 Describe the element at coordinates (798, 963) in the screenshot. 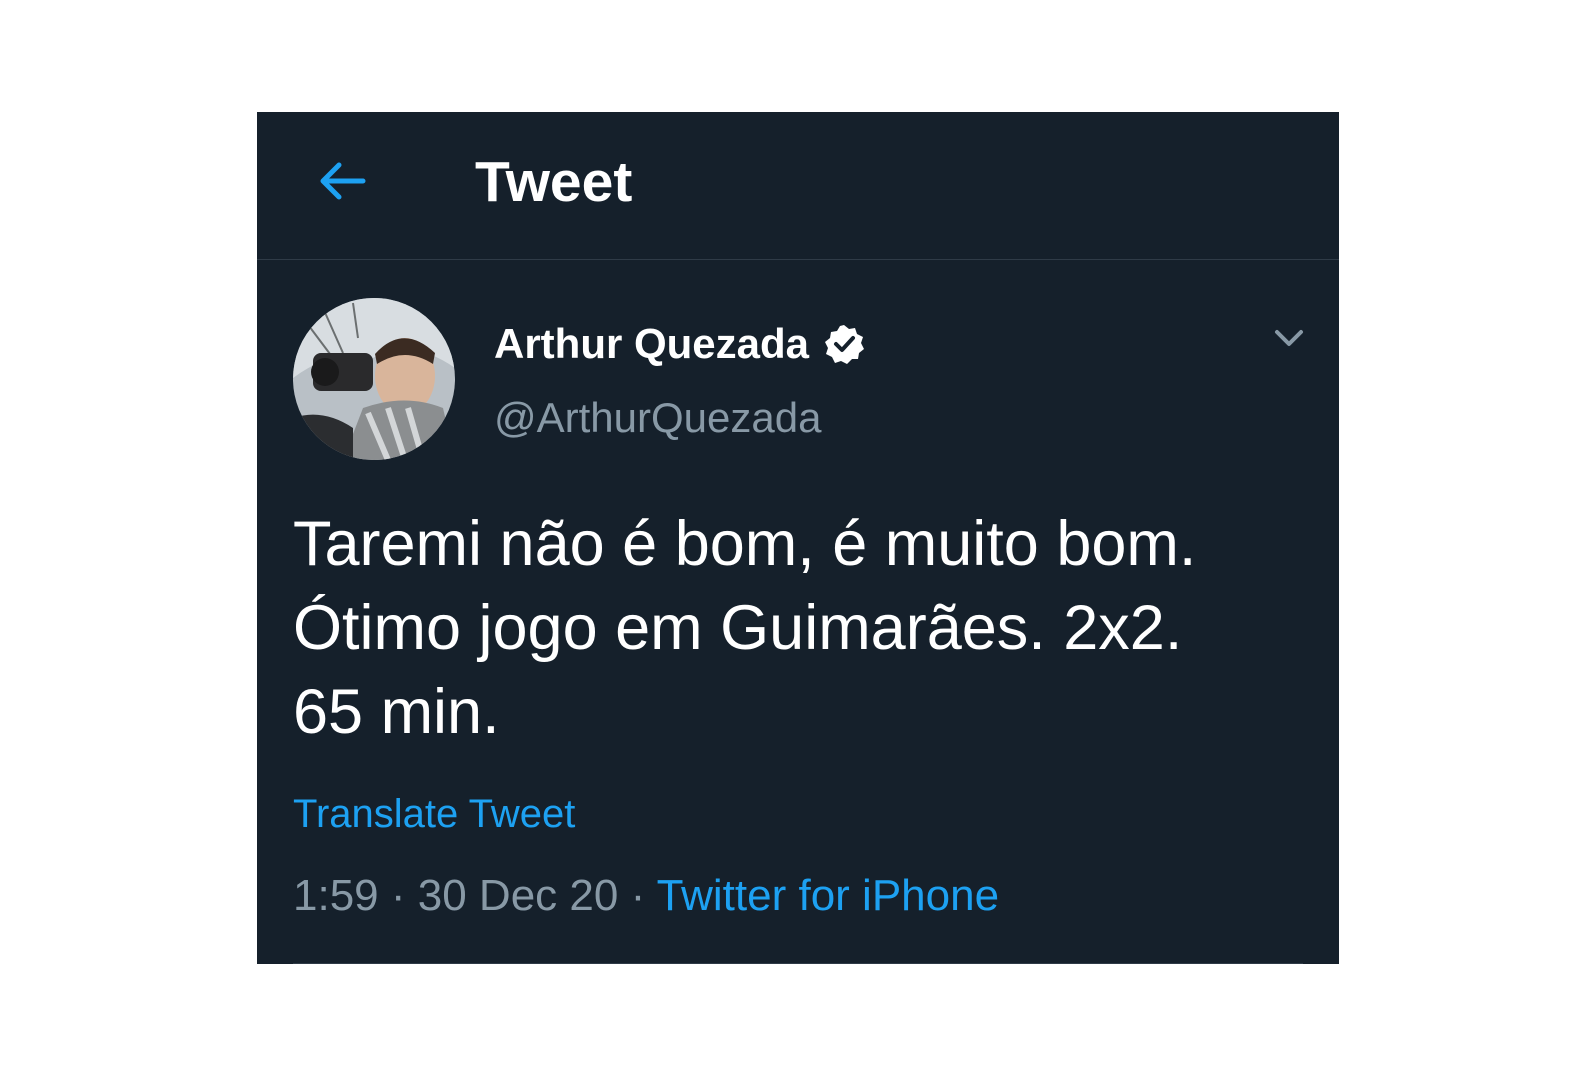

I see `divider` at that location.